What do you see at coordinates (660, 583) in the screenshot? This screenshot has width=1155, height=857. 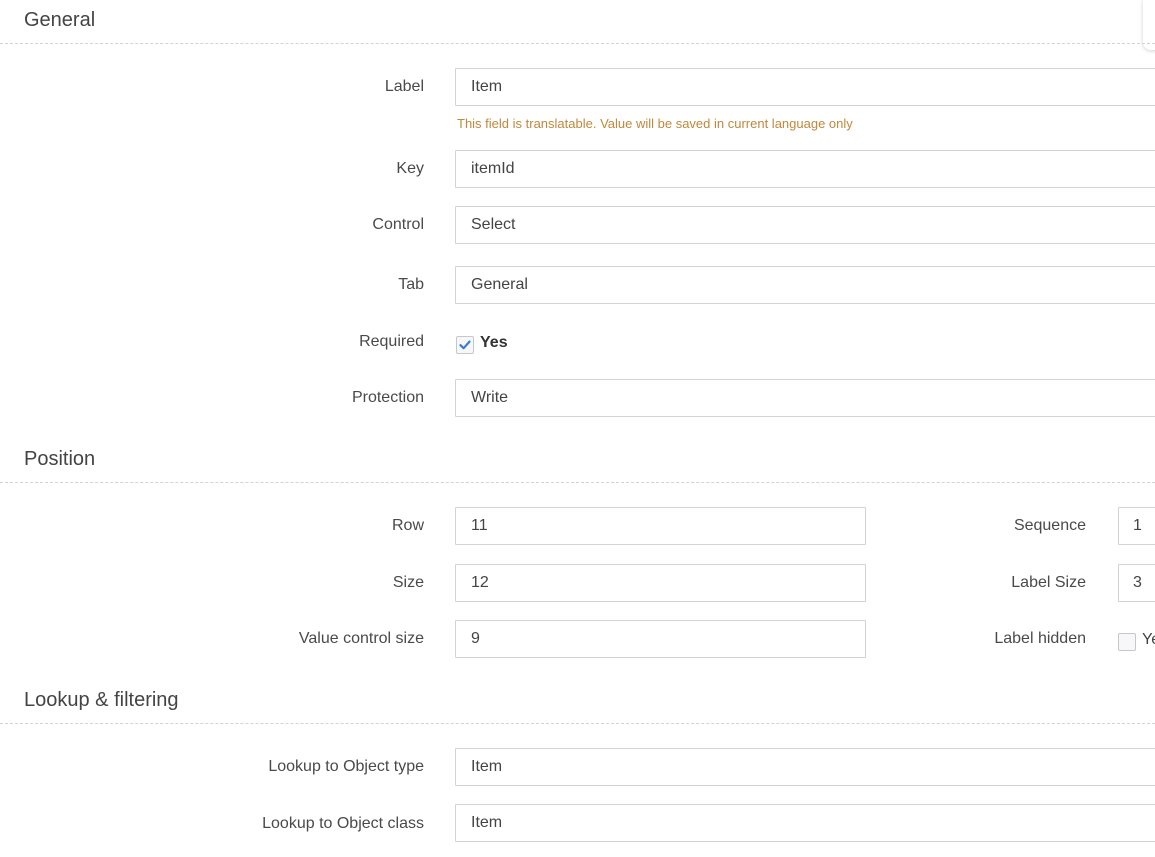 I see `size-input: 12` at bounding box center [660, 583].